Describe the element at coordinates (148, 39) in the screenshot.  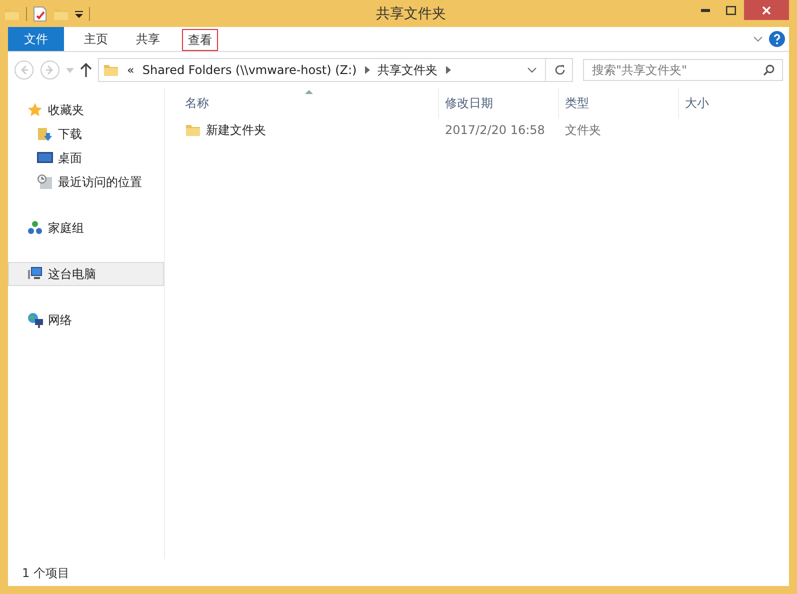
I see `ribbon-tab: 共享` at that location.